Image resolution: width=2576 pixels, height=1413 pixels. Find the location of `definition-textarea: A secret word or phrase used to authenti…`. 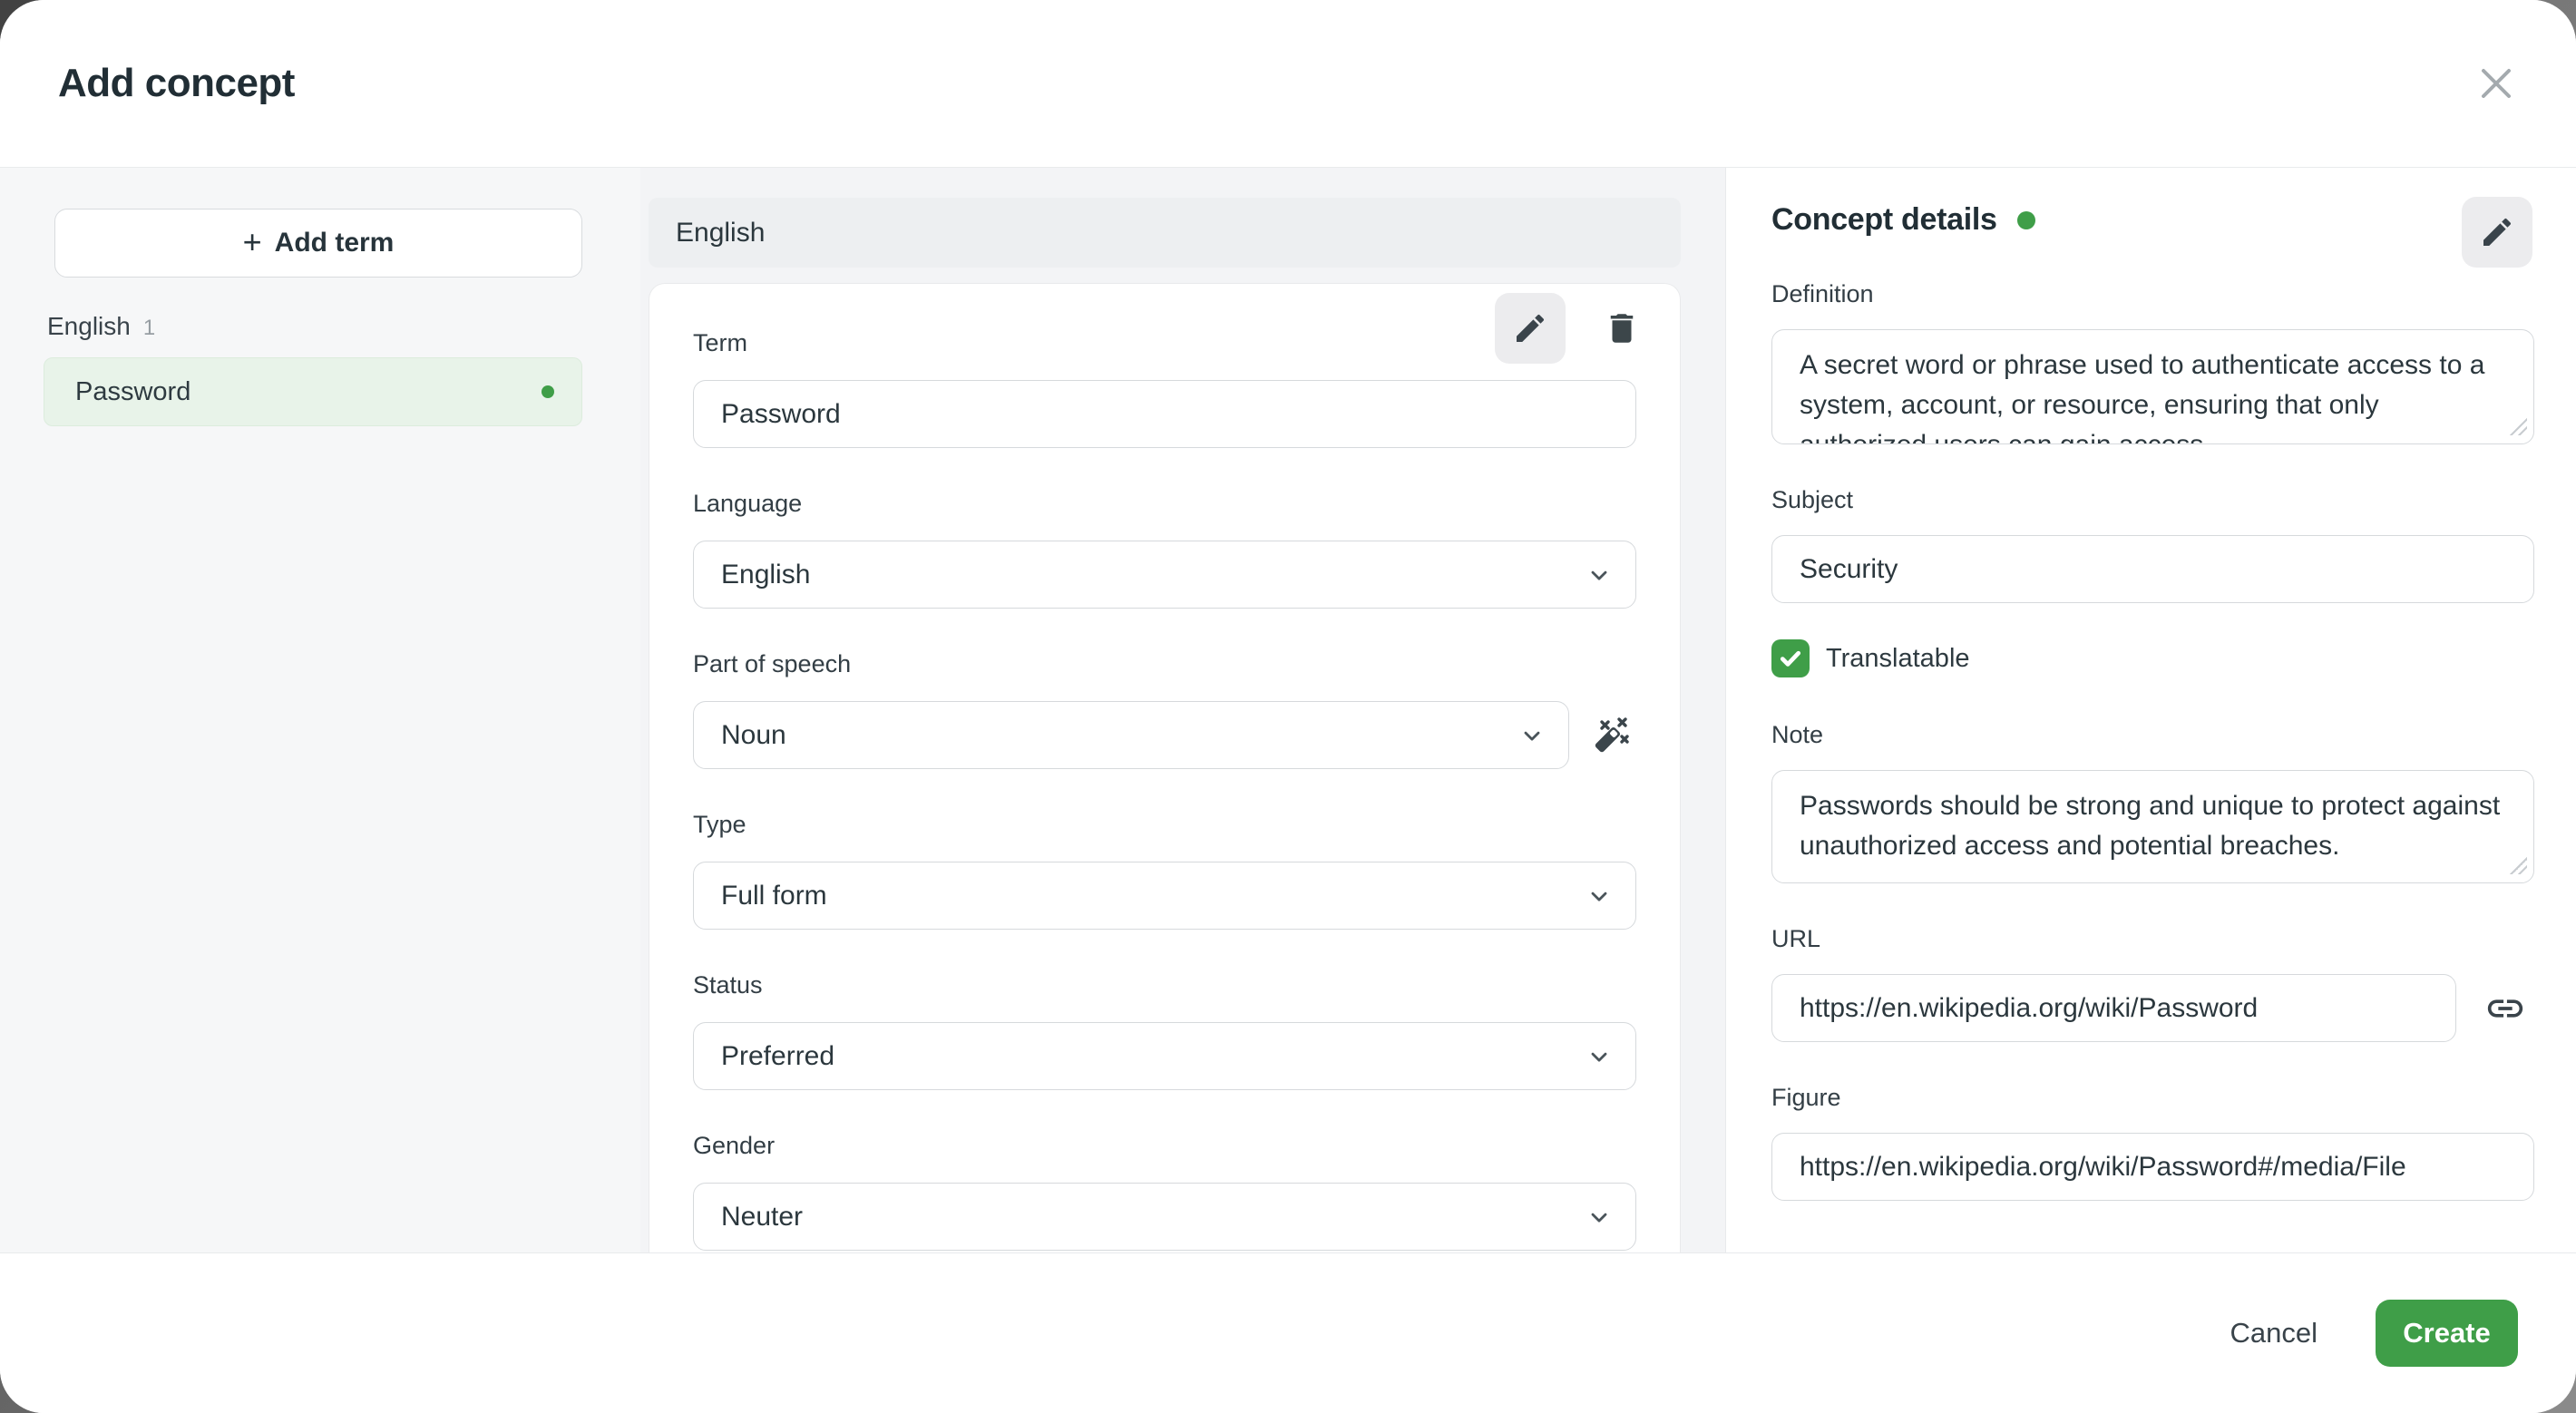

definition-textarea: A secret word or phrase used to authenti… is located at coordinates (2152, 386).